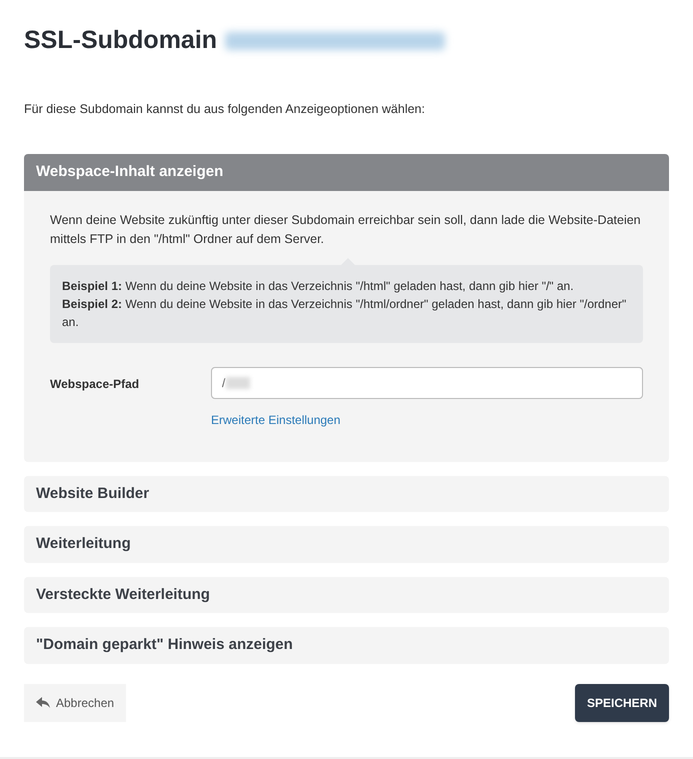 The width and height of the screenshot is (693, 759). Describe the element at coordinates (238, 382) in the screenshot. I see `redacted-mark` at that location.